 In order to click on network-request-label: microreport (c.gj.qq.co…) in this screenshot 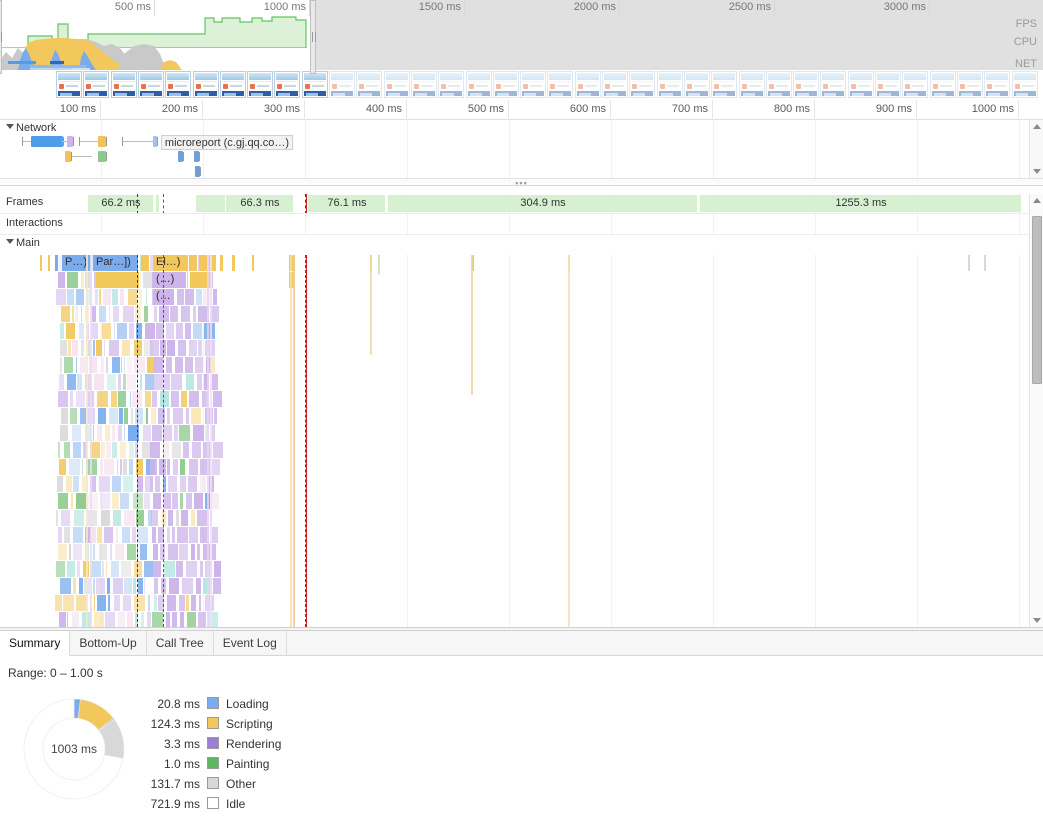, I will do `click(227, 142)`.